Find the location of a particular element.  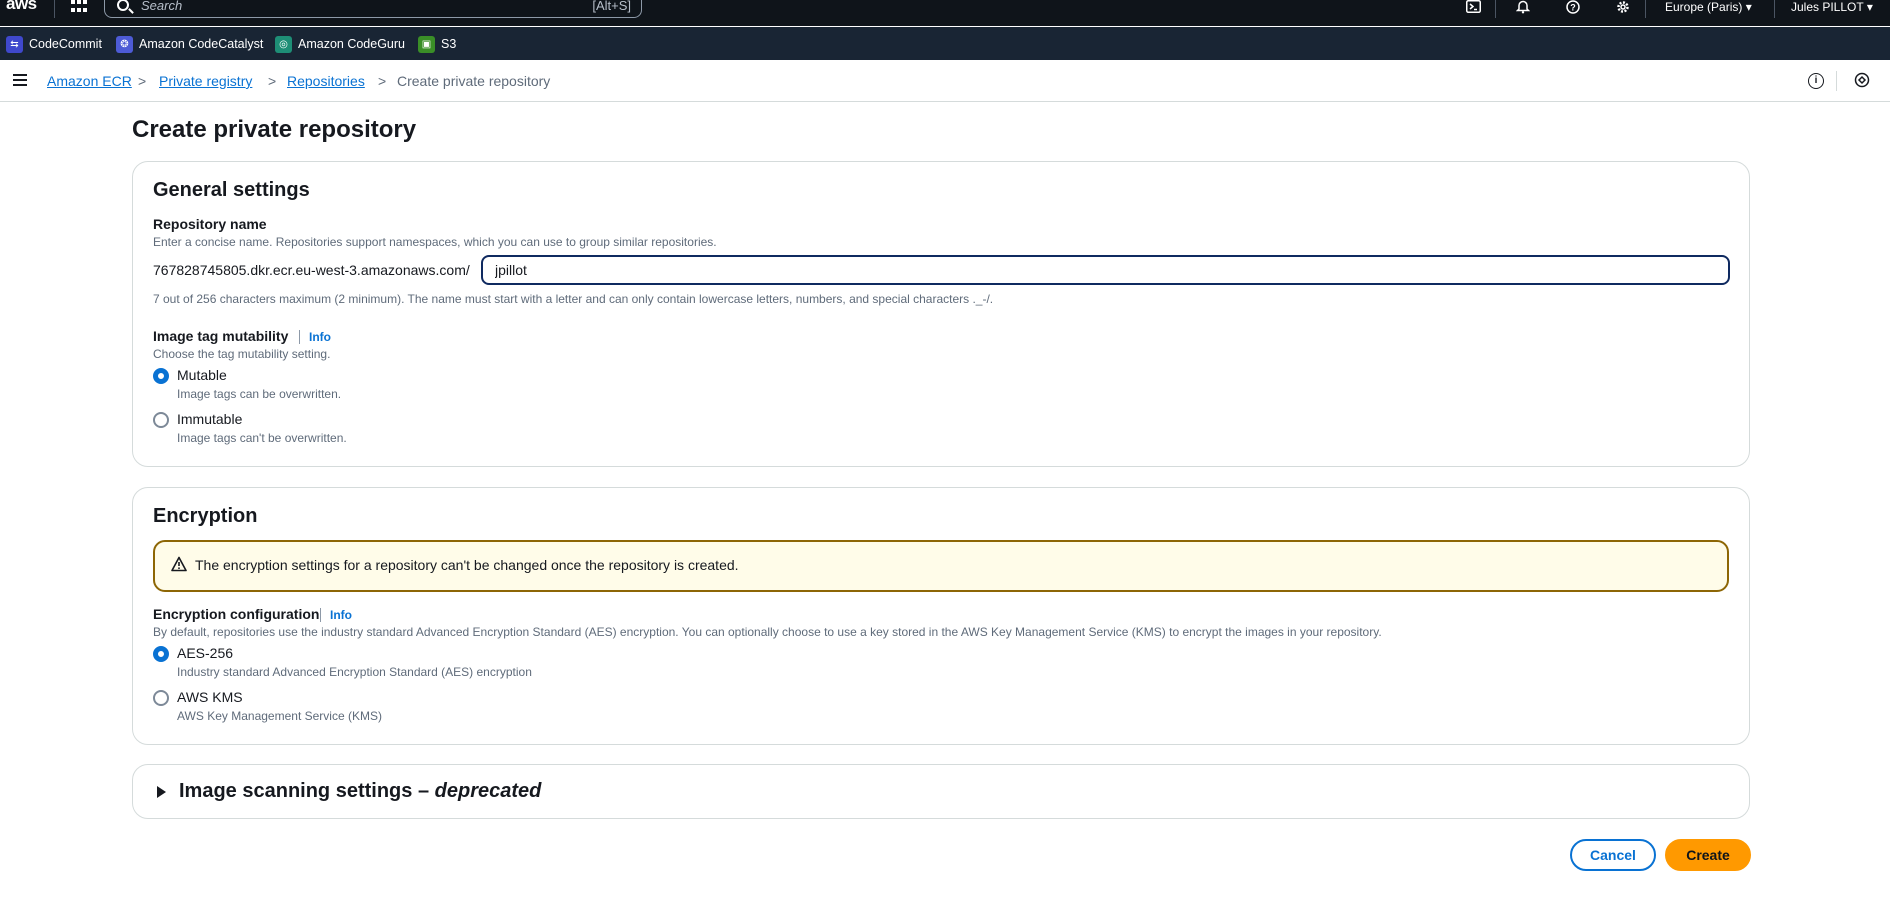

immutable-label: Immutable is located at coordinates (209, 419).